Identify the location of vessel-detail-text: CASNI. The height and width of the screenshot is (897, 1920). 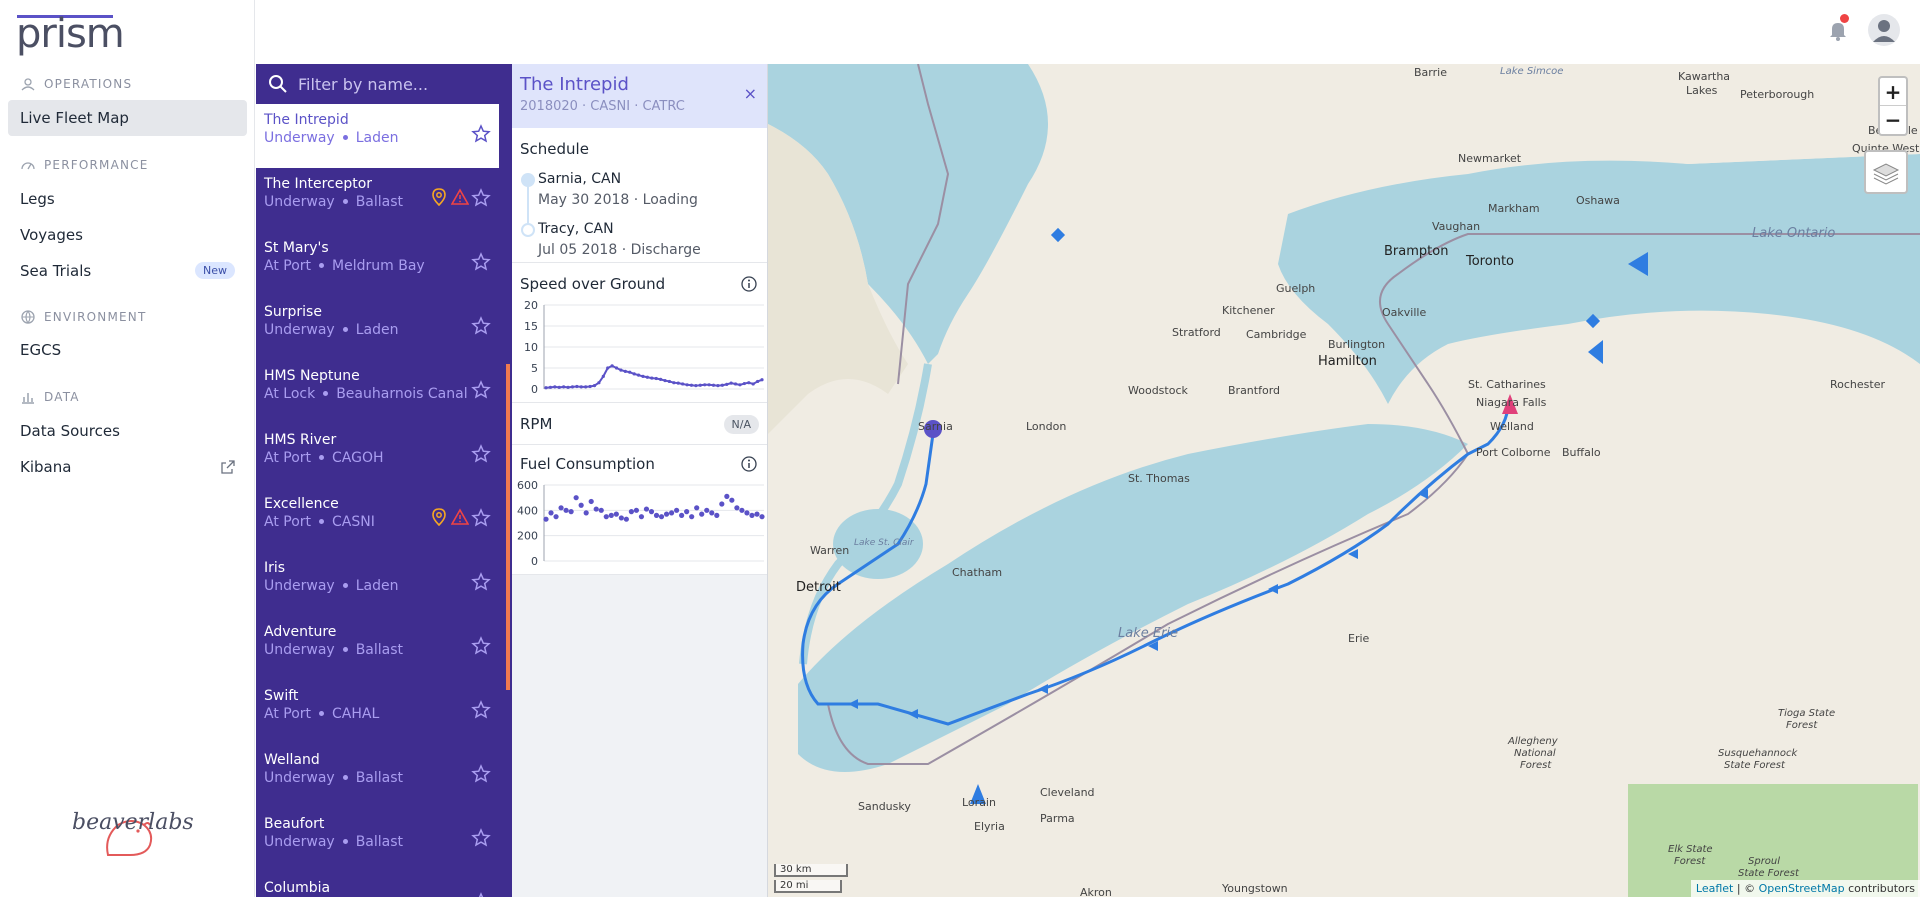
(353, 522).